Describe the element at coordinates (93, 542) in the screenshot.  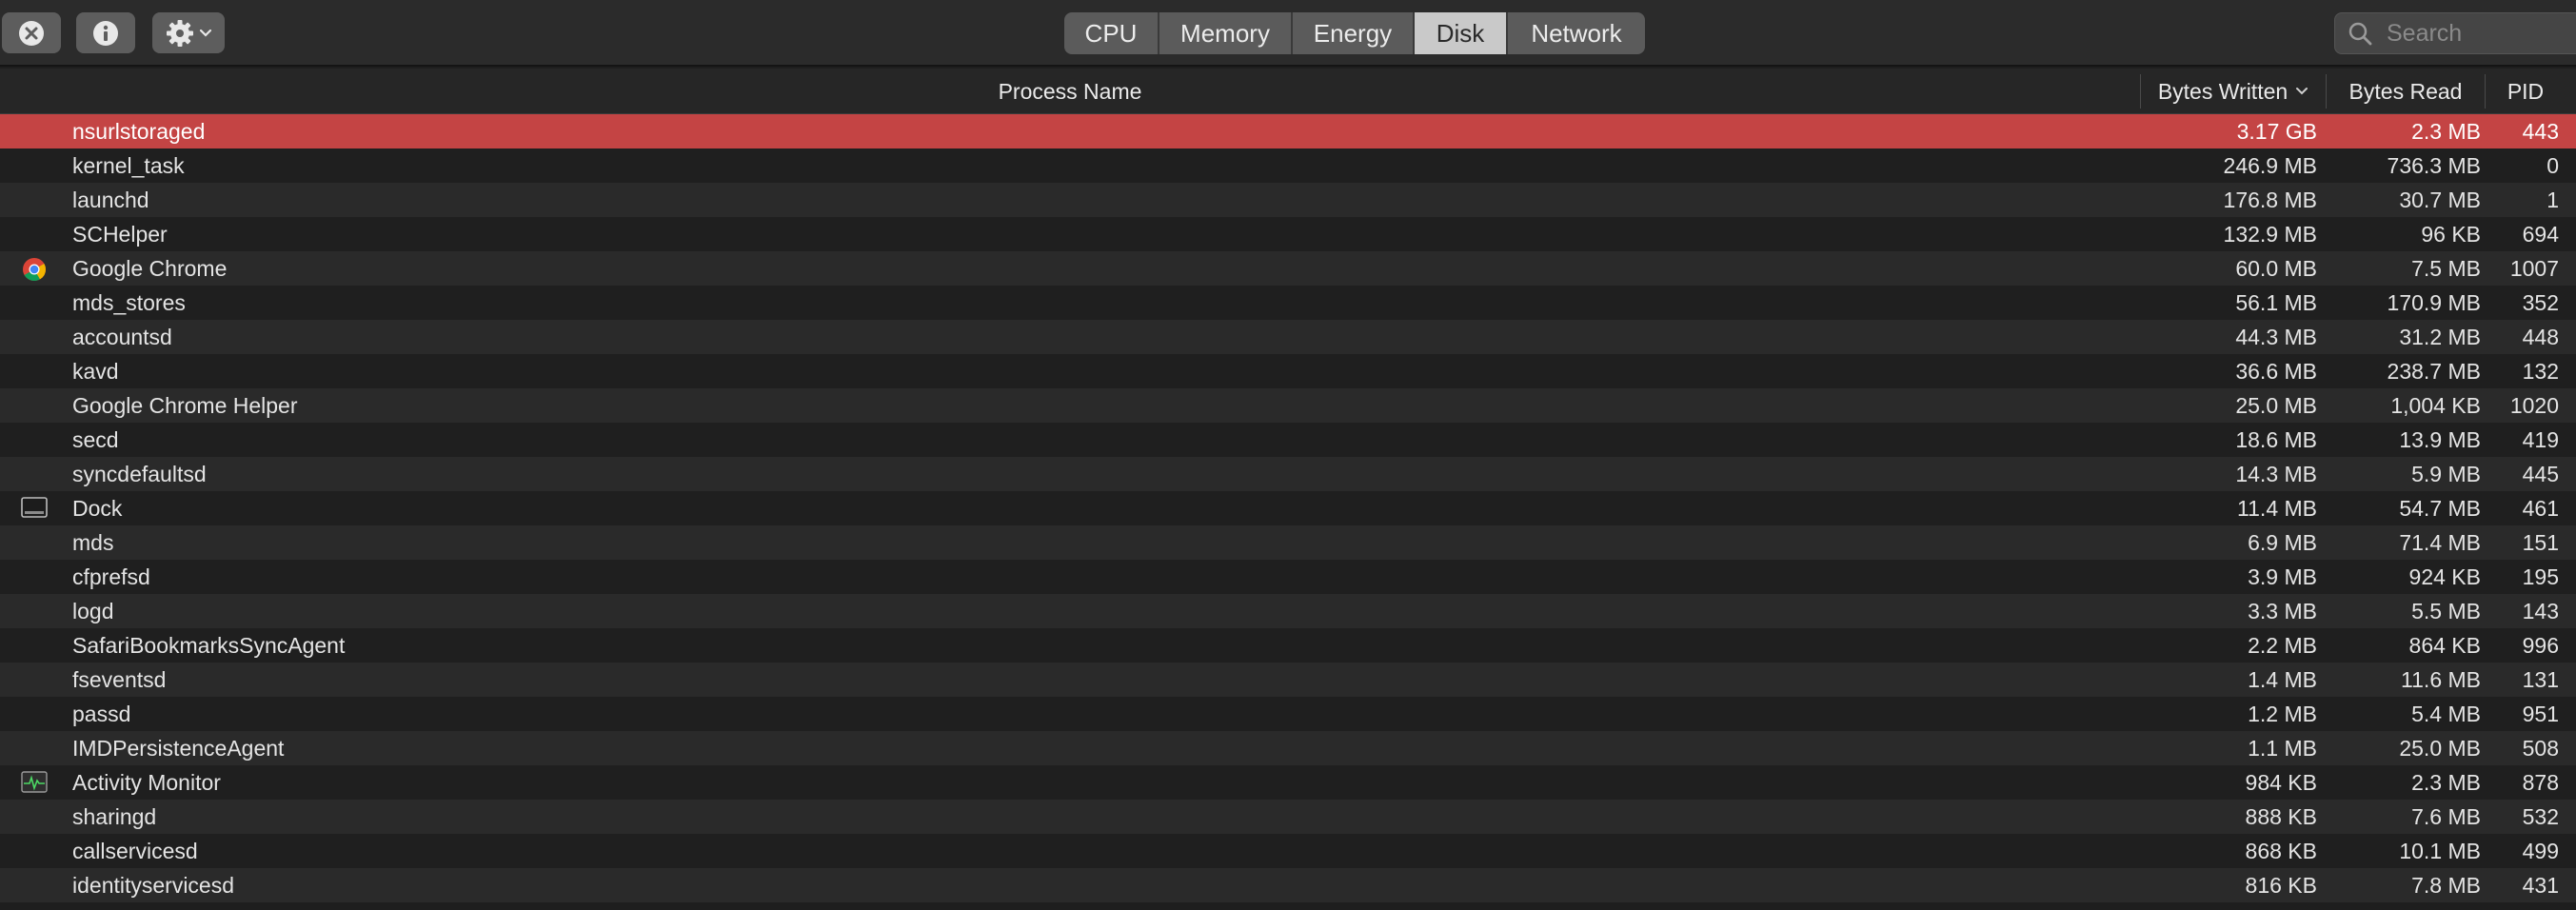
I see `process-name-cell: mds` at that location.